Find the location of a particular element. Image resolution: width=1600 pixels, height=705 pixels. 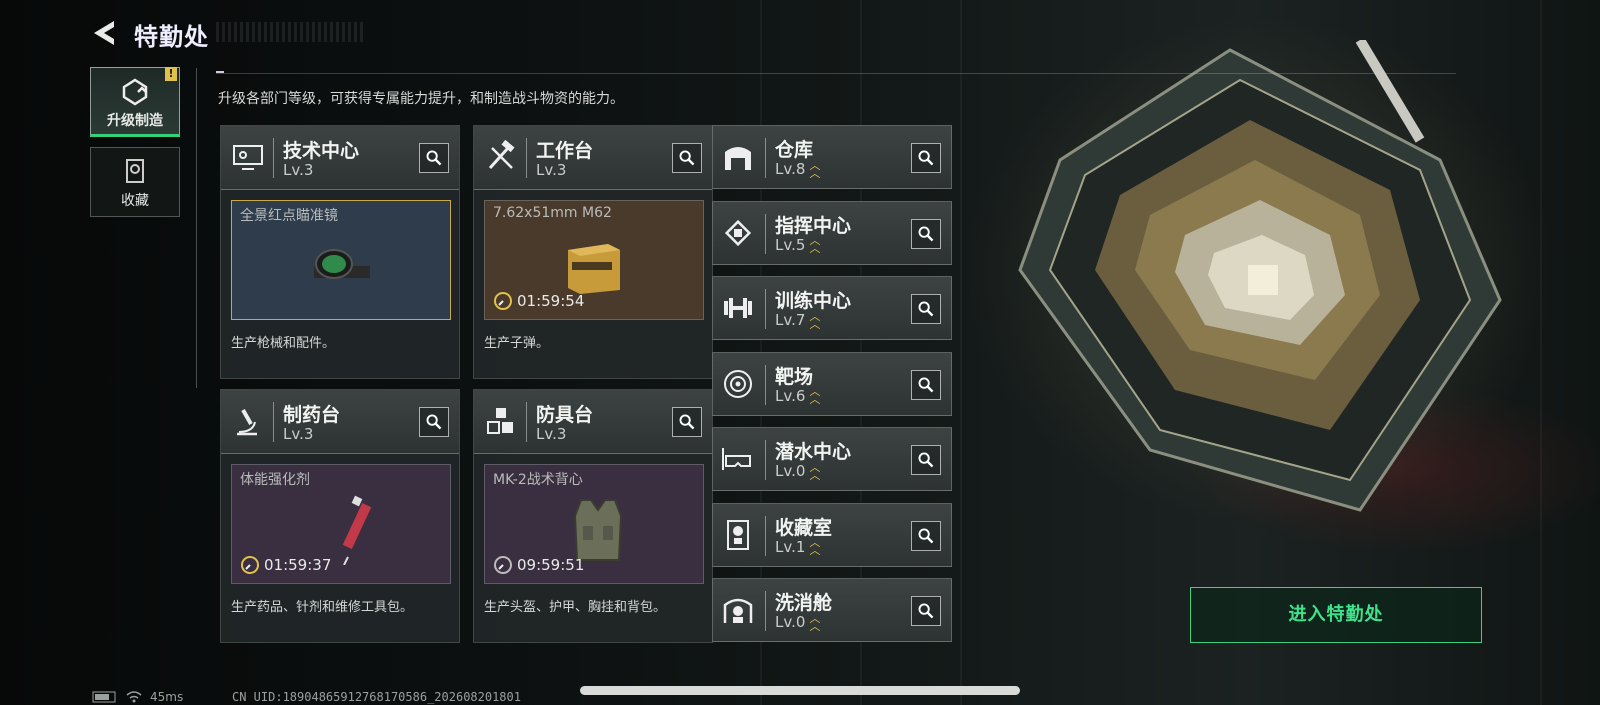

title-decoration is located at coordinates (291, 32).